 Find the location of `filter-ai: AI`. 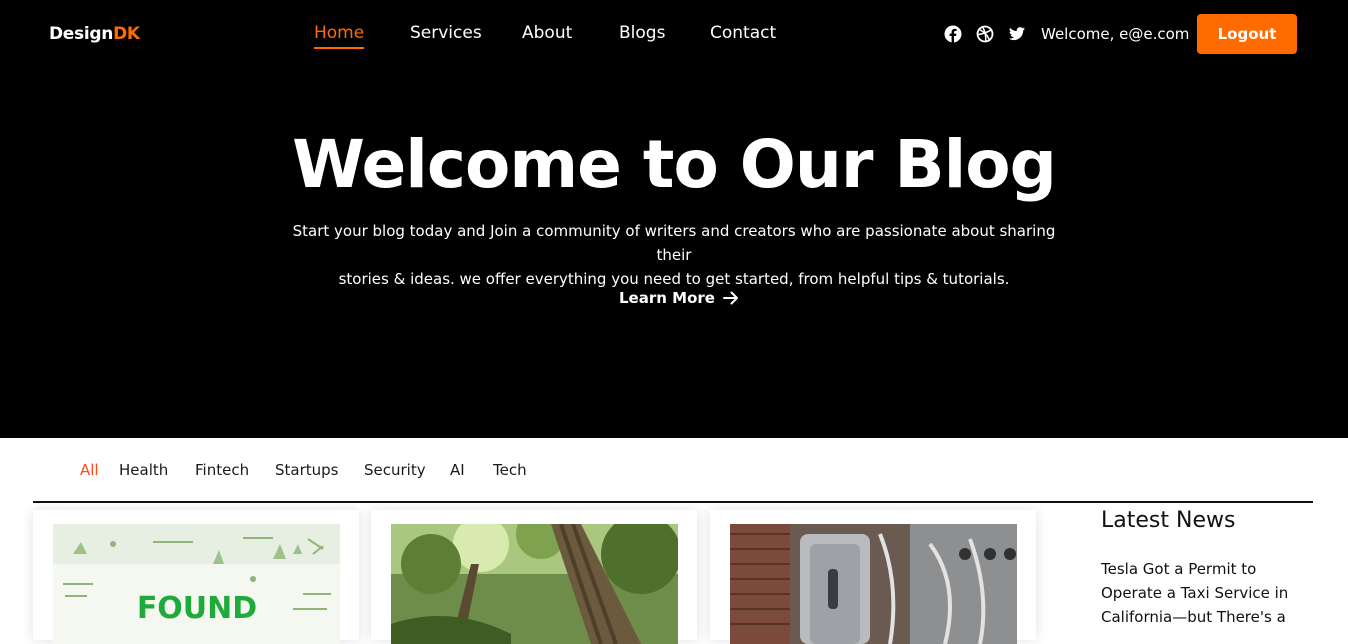

filter-ai: AI is located at coordinates (457, 470).